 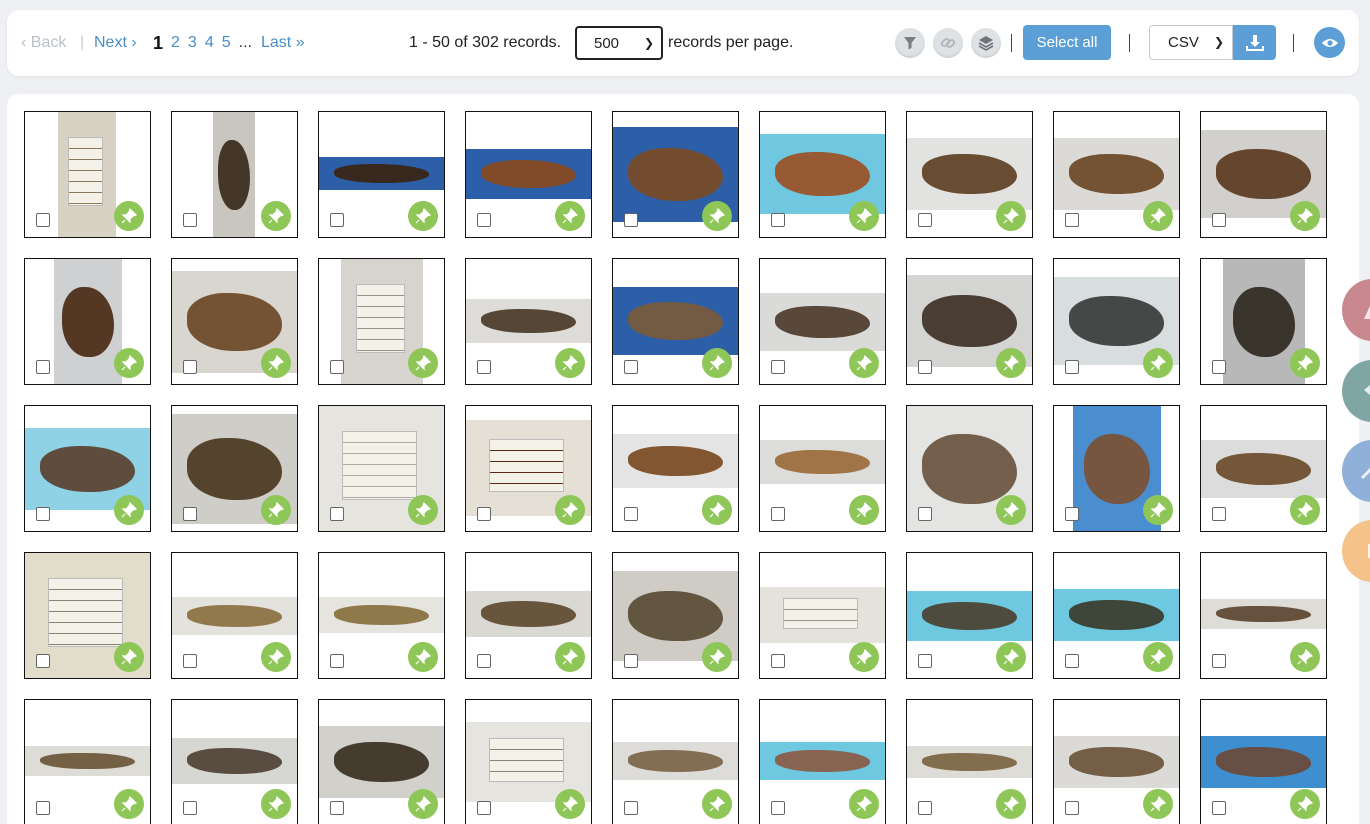 I want to click on records-per-page-select: 500 ❯, so click(x=619, y=43).